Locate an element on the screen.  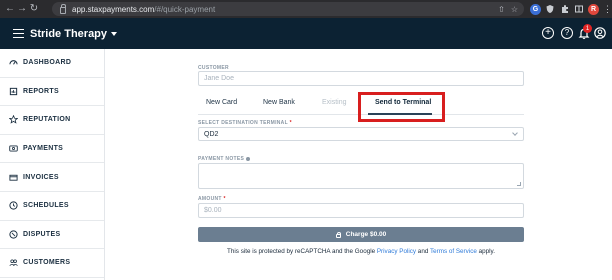
share-icon: ⇧ is located at coordinates (501, 9).